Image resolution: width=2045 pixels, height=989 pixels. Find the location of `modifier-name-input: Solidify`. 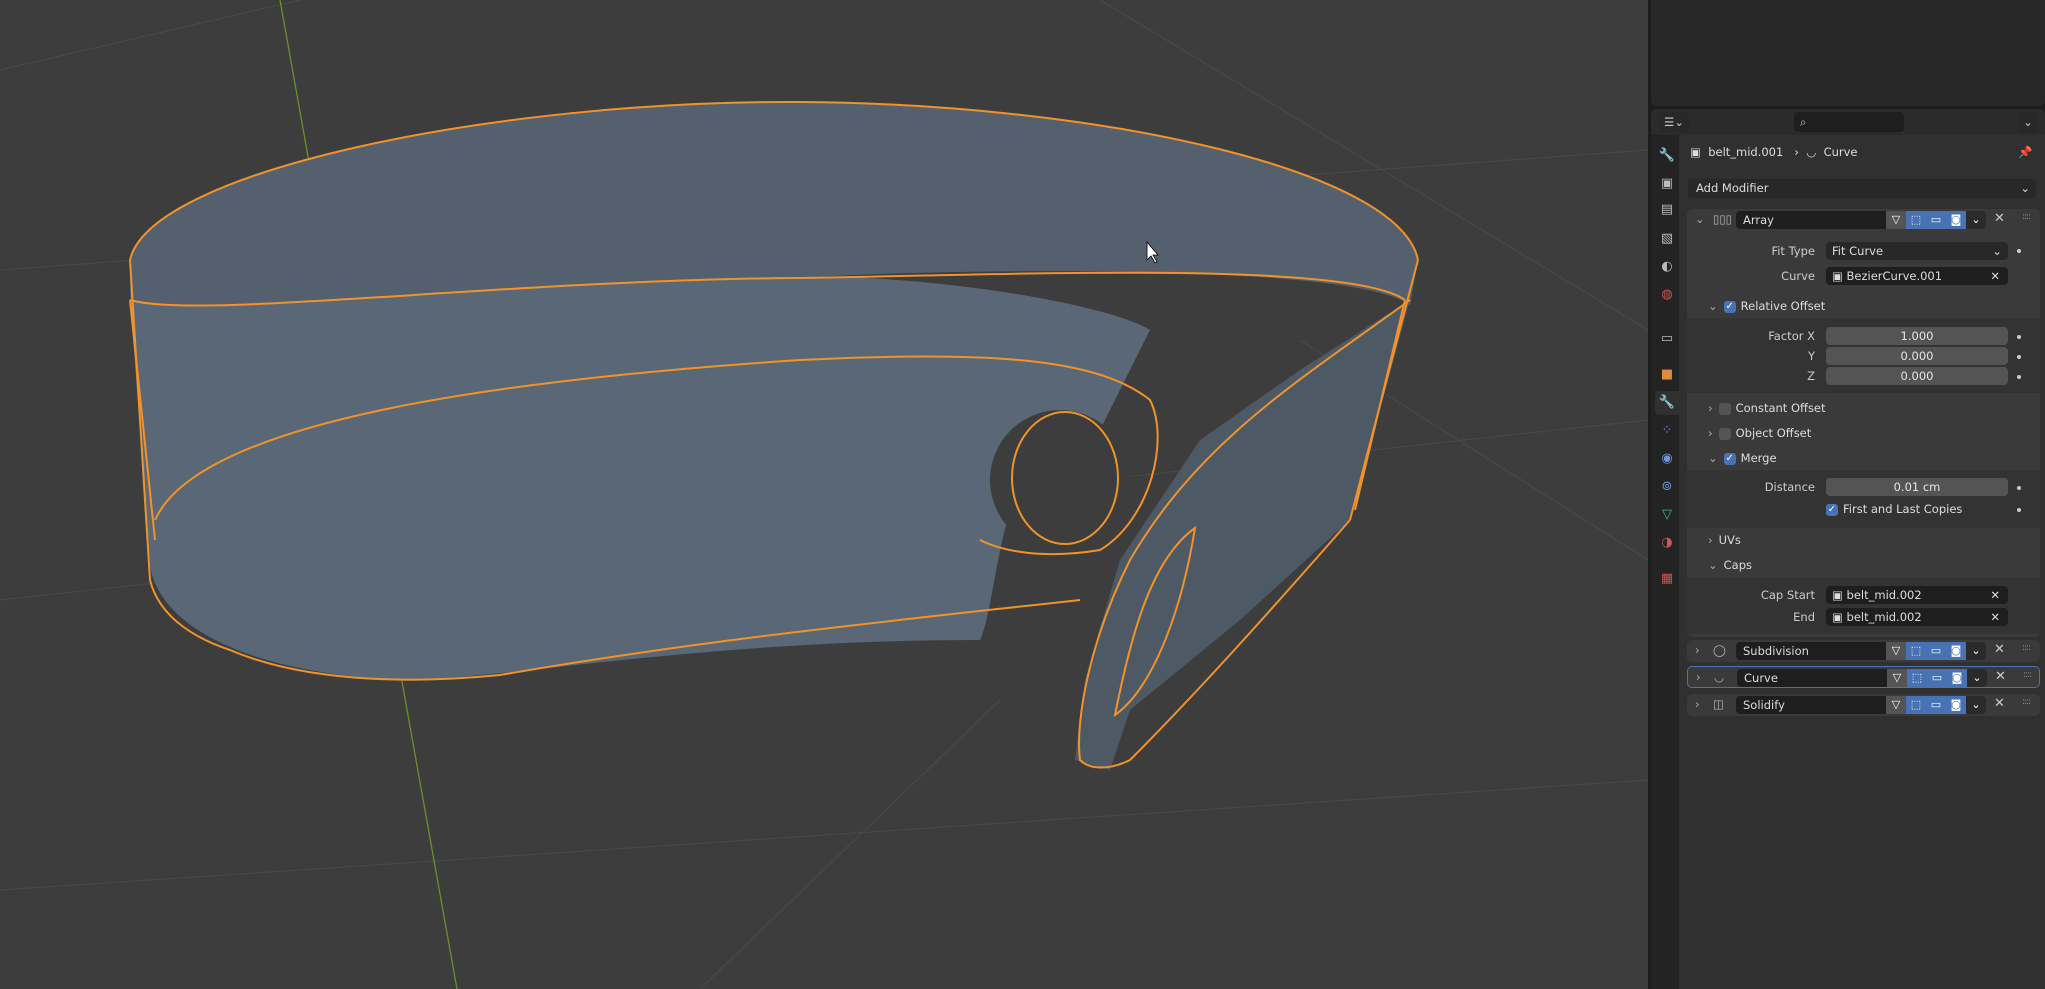

modifier-name-input: Solidify is located at coordinates (1811, 705).